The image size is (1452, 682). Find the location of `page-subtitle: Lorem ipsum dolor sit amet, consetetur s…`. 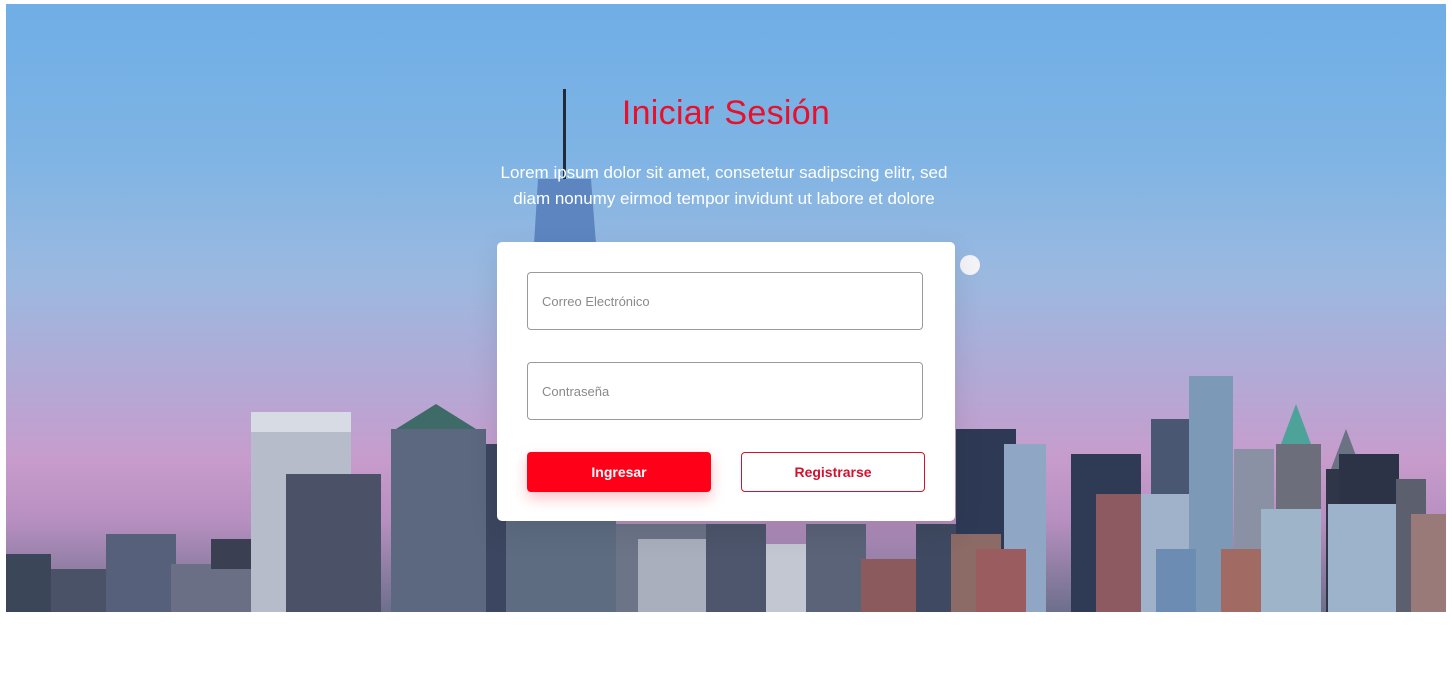

page-subtitle: Lorem ipsum dolor sit amet, consetetur s… is located at coordinates (724, 186).